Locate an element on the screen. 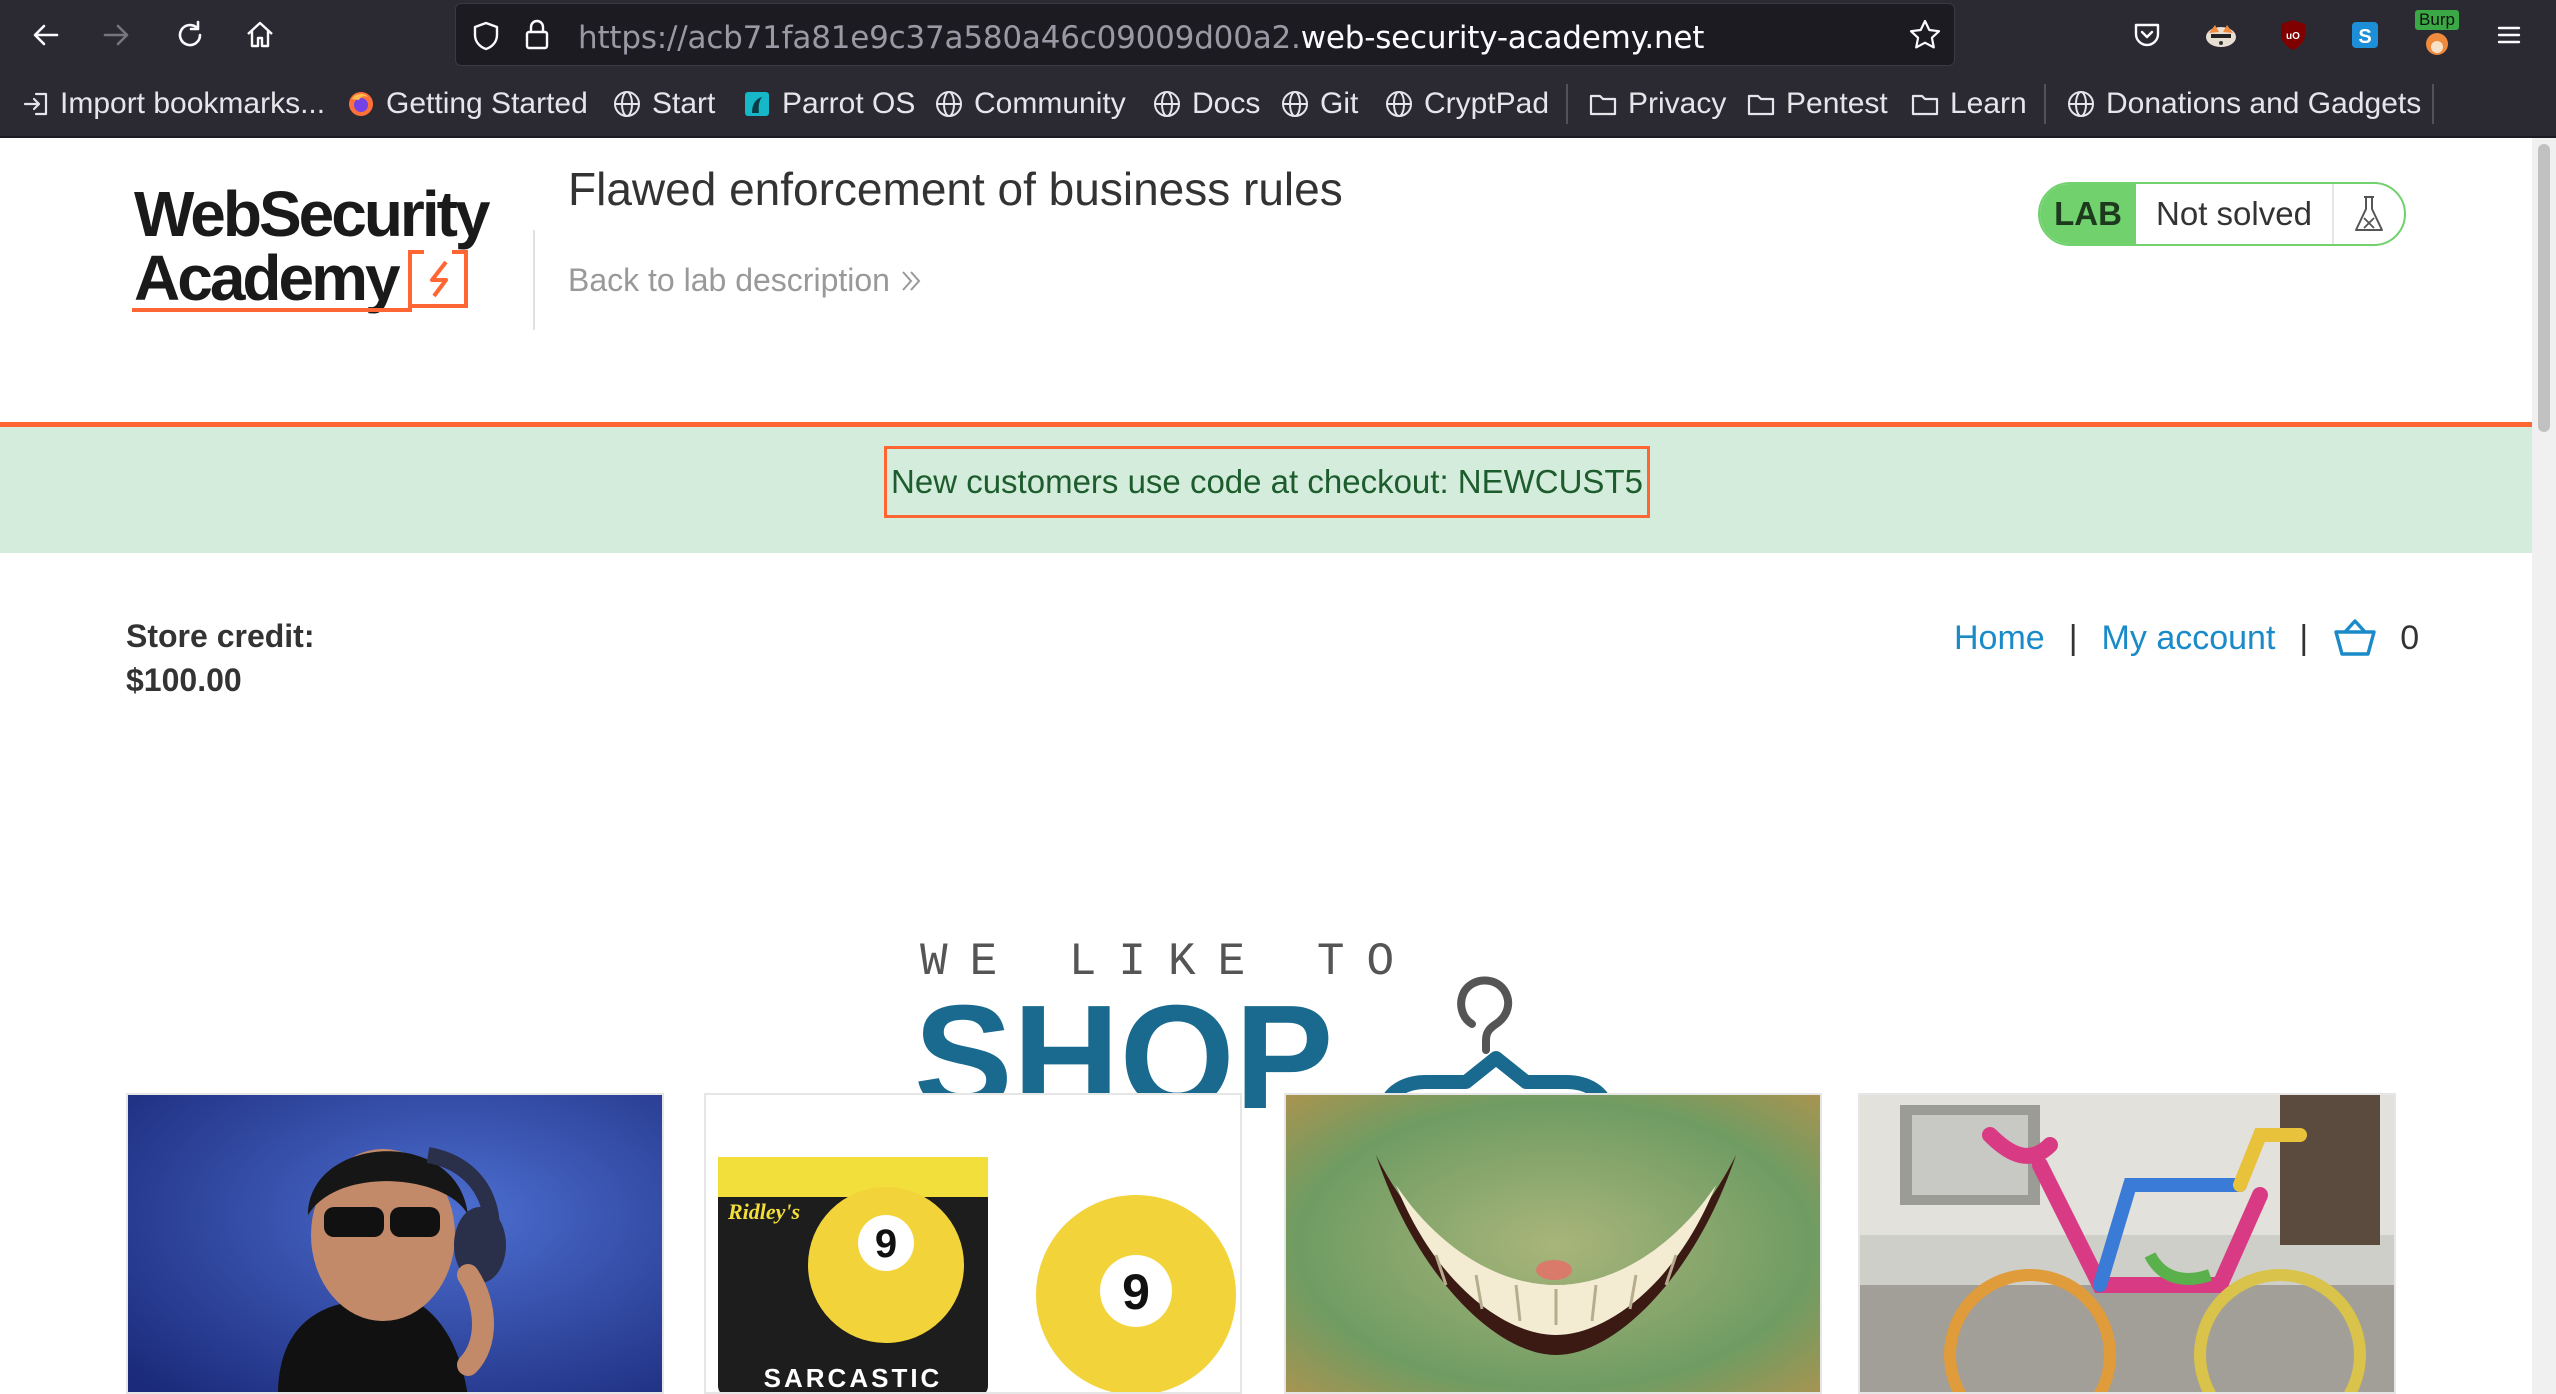 This screenshot has width=2556, height=1394. fox-icon is located at coordinates (2221, 36).